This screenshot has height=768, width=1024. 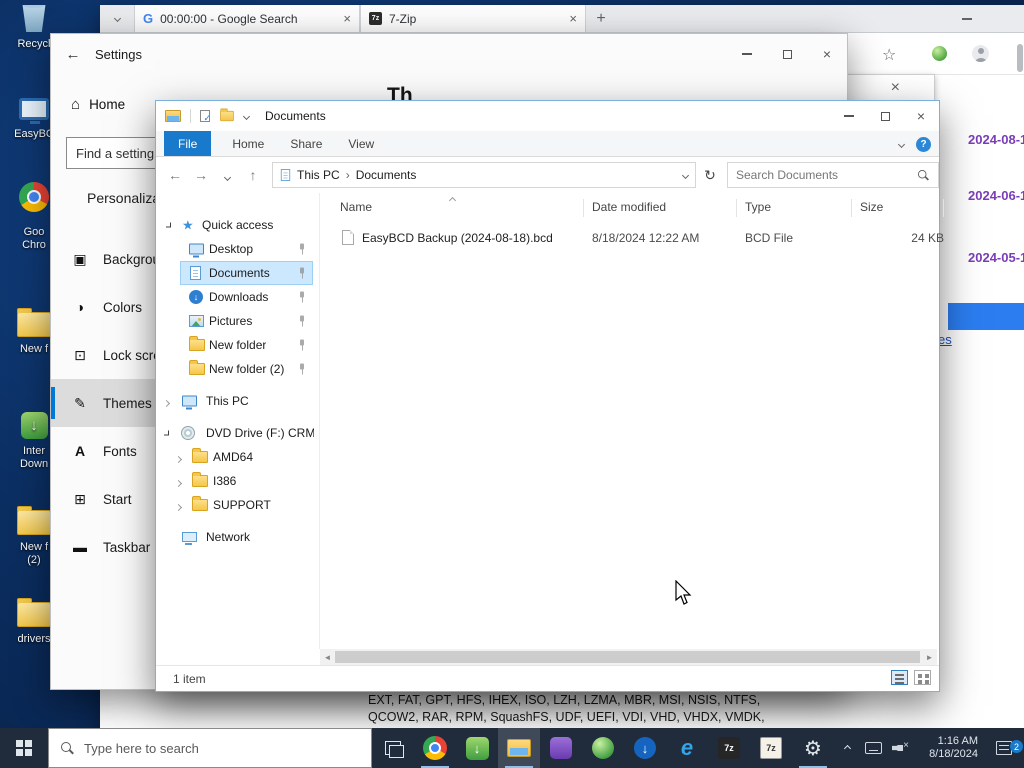 What do you see at coordinates (484, 175) in the screenshot?
I see `breadcrumb: This PC › Documents` at bounding box center [484, 175].